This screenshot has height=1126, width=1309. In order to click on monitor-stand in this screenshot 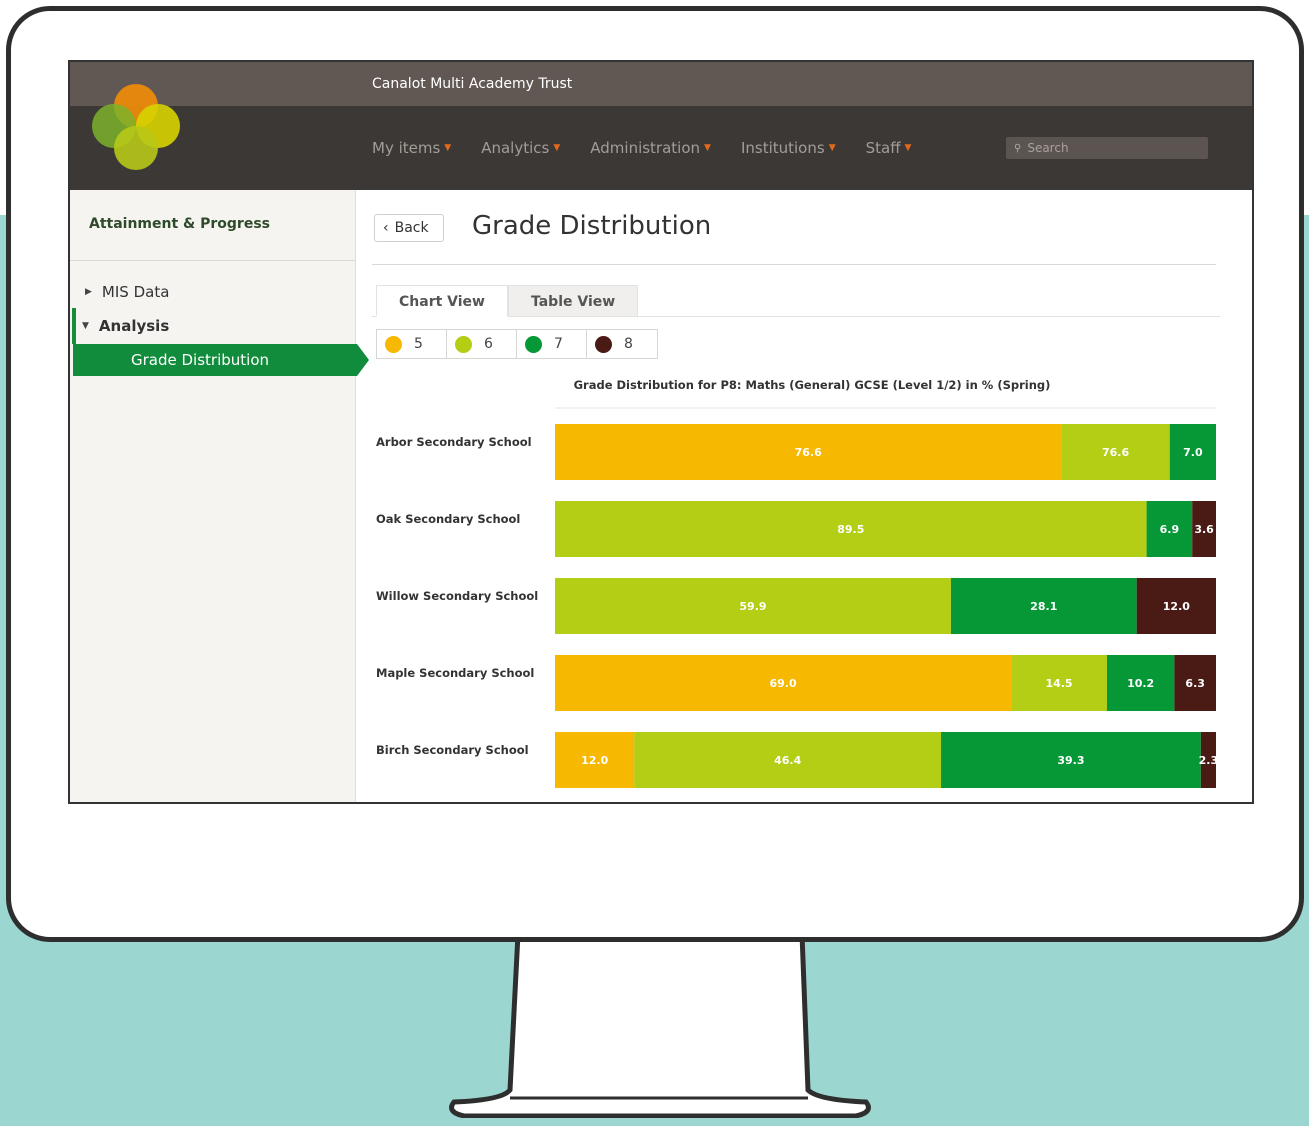, I will do `click(660, 1024)`.